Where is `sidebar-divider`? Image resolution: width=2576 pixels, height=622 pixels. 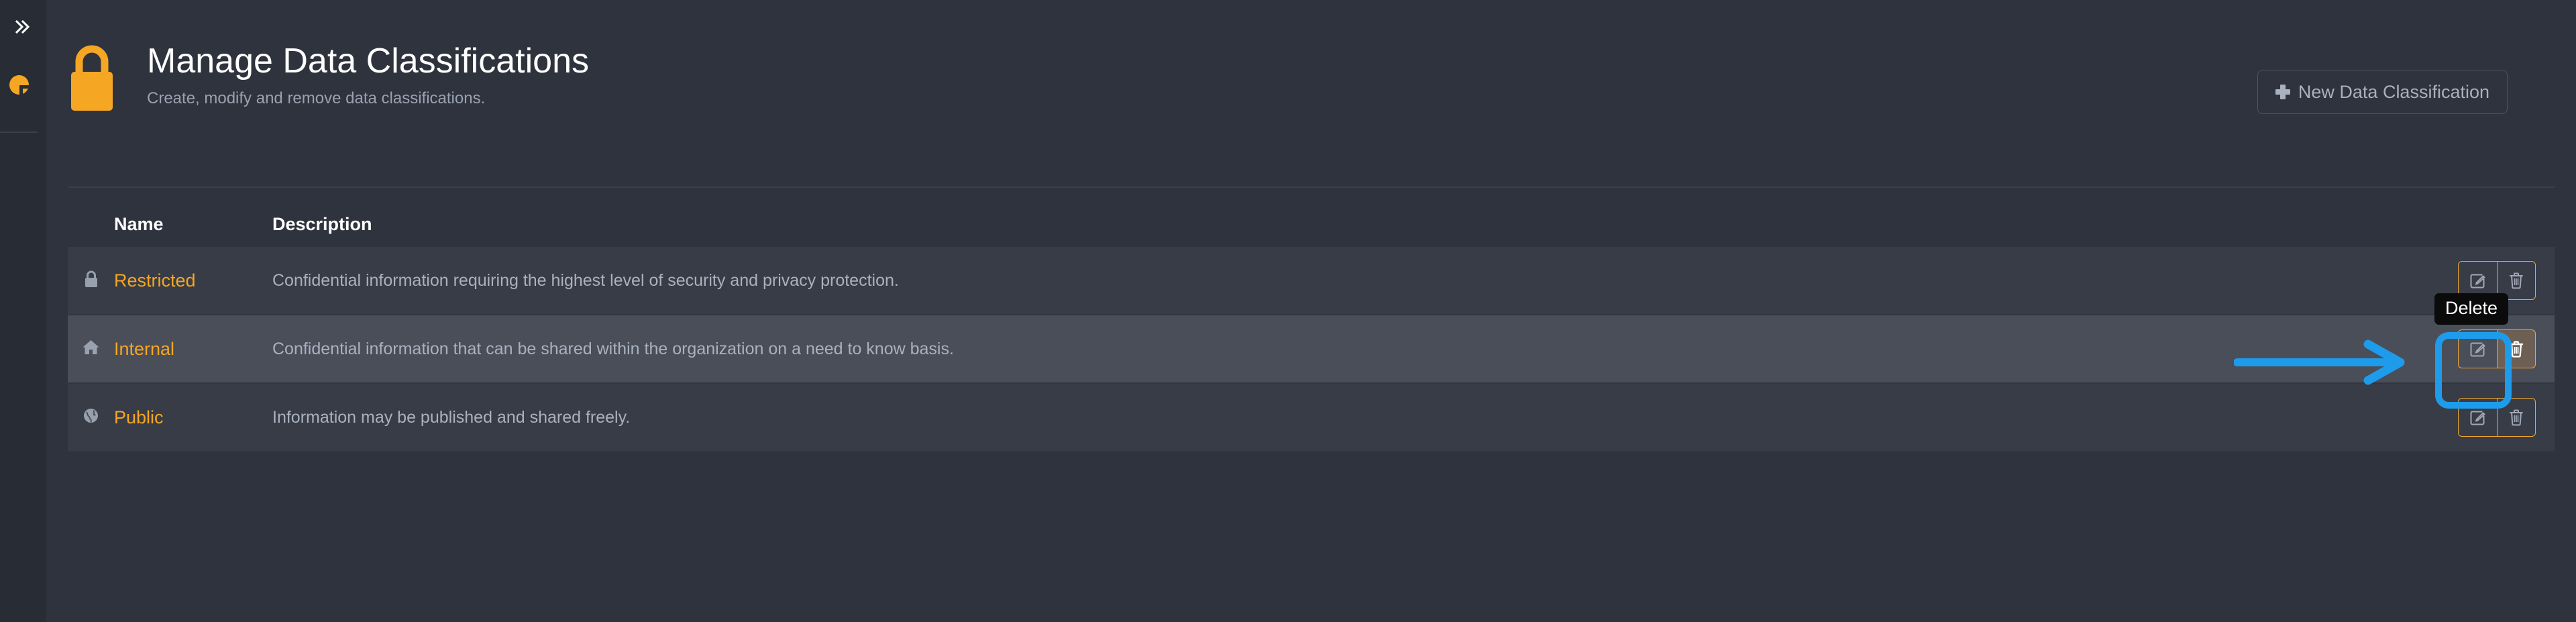 sidebar-divider is located at coordinates (19, 132).